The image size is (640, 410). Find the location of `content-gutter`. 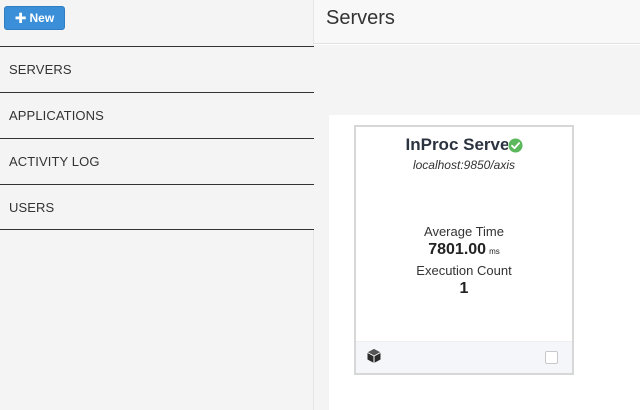

content-gutter is located at coordinates (321, 262).